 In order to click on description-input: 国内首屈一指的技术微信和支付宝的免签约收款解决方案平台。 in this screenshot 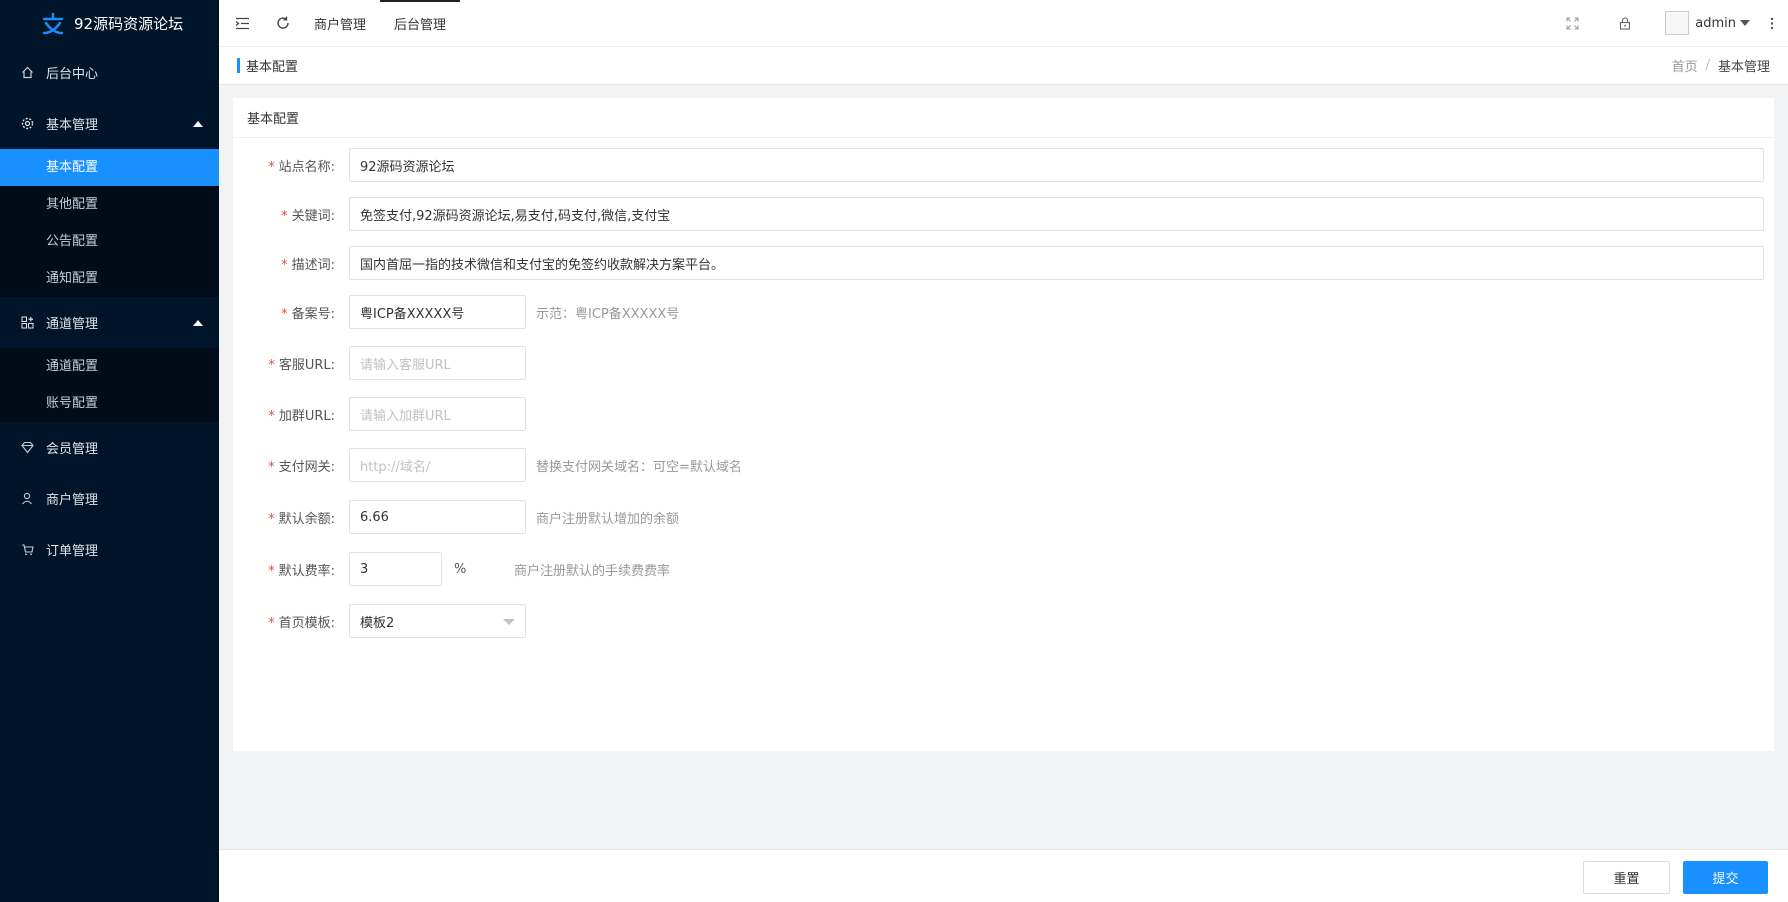, I will do `click(1056, 263)`.